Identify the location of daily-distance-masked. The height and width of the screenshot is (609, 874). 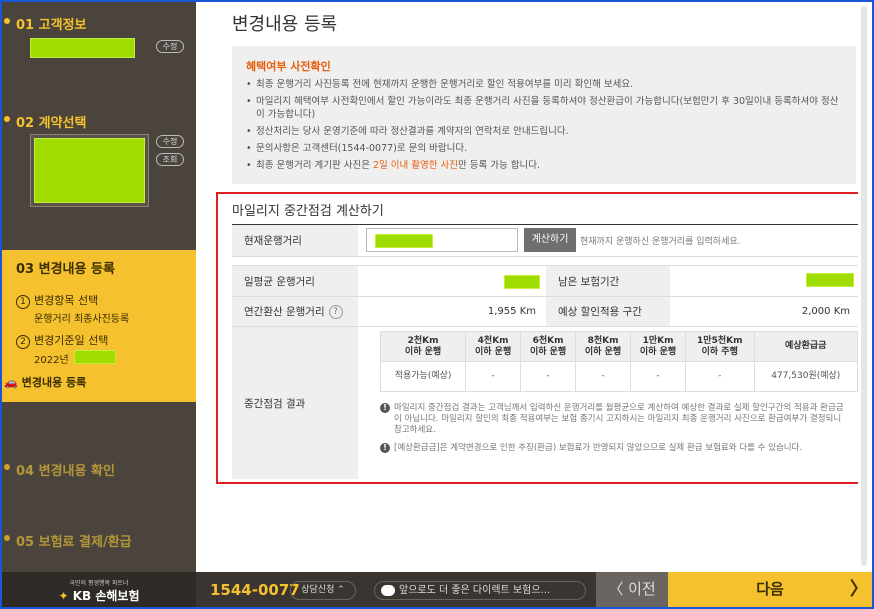
(522, 282).